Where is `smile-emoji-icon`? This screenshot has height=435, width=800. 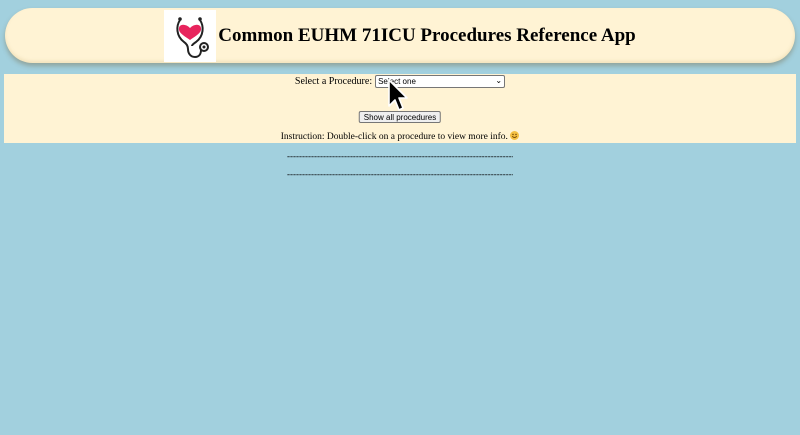 smile-emoji-icon is located at coordinates (515, 135).